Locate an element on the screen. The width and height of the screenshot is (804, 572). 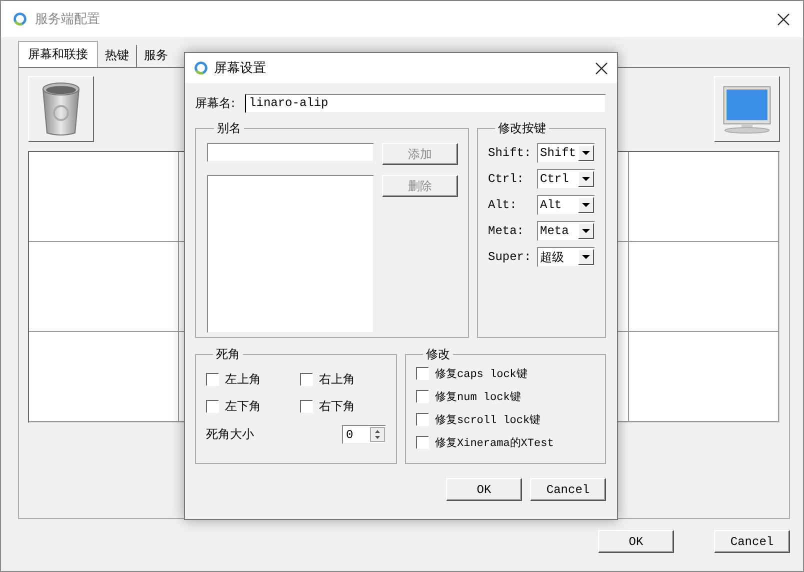
spin-arrows-icon is located at coordinates (377, 434).